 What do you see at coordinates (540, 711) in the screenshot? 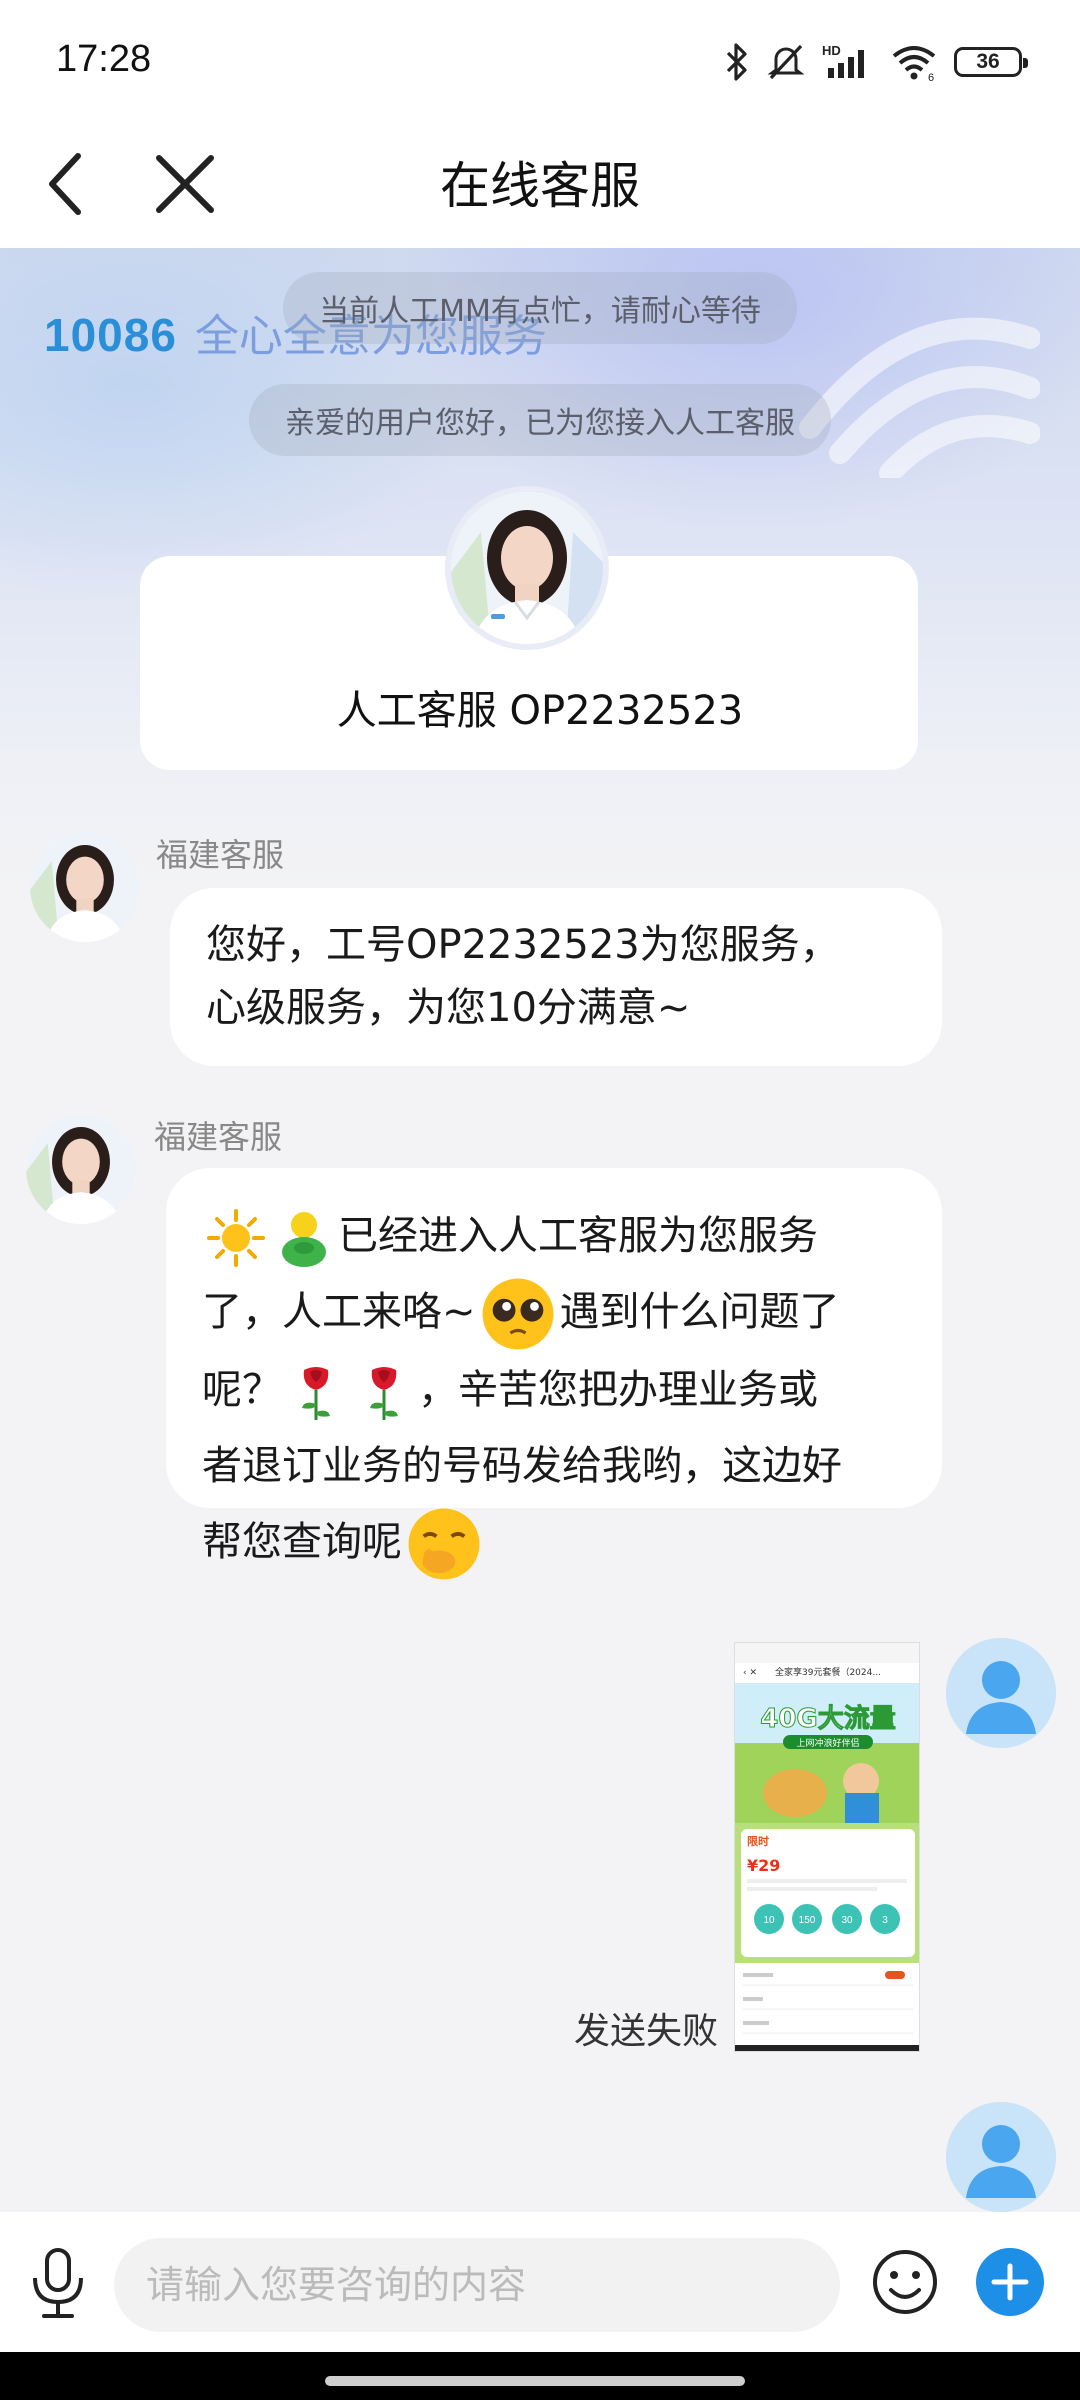
I see `agent-card-name: 人工客服 OP2232523` at bounding box center [540, 711].